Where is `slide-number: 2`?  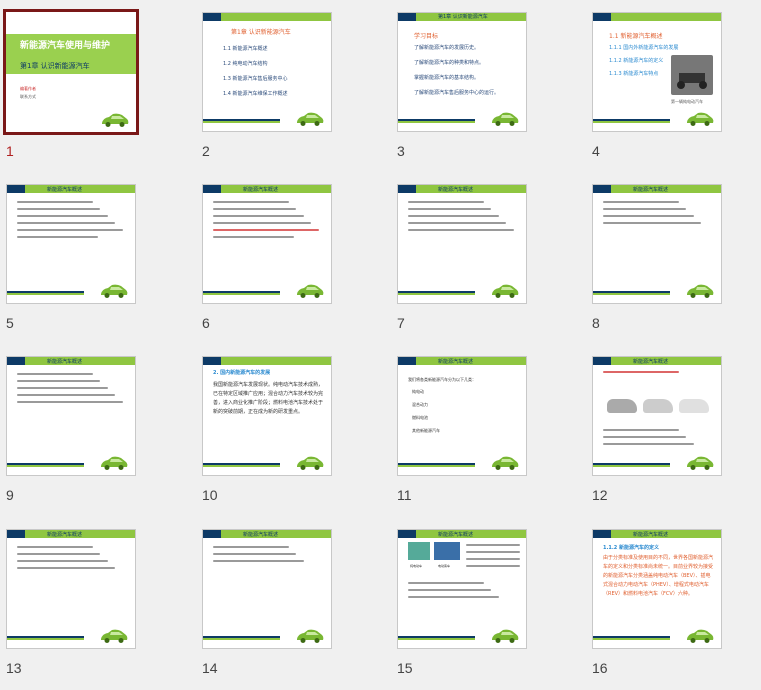
slide-number: 2 is located at coordinates (206, 151).